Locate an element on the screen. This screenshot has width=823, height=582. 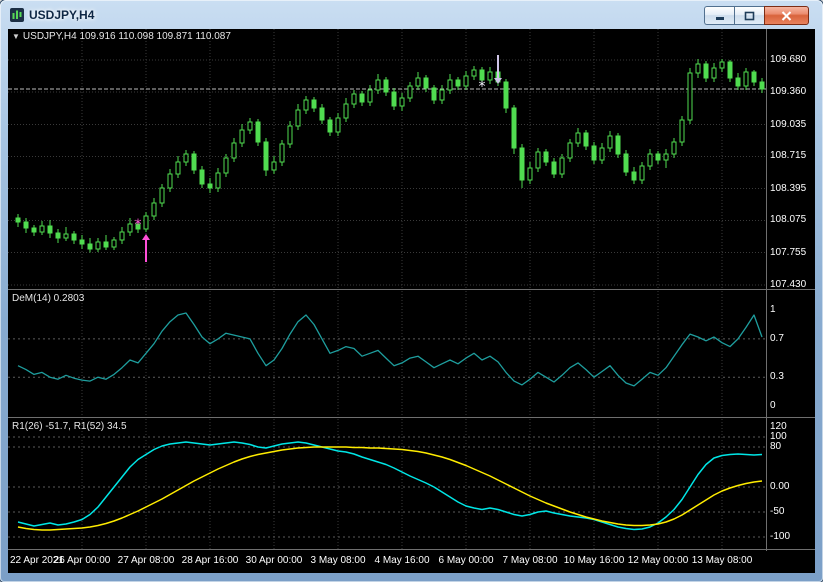
wpr-tick: -50 is located at coordinates (777, 511).